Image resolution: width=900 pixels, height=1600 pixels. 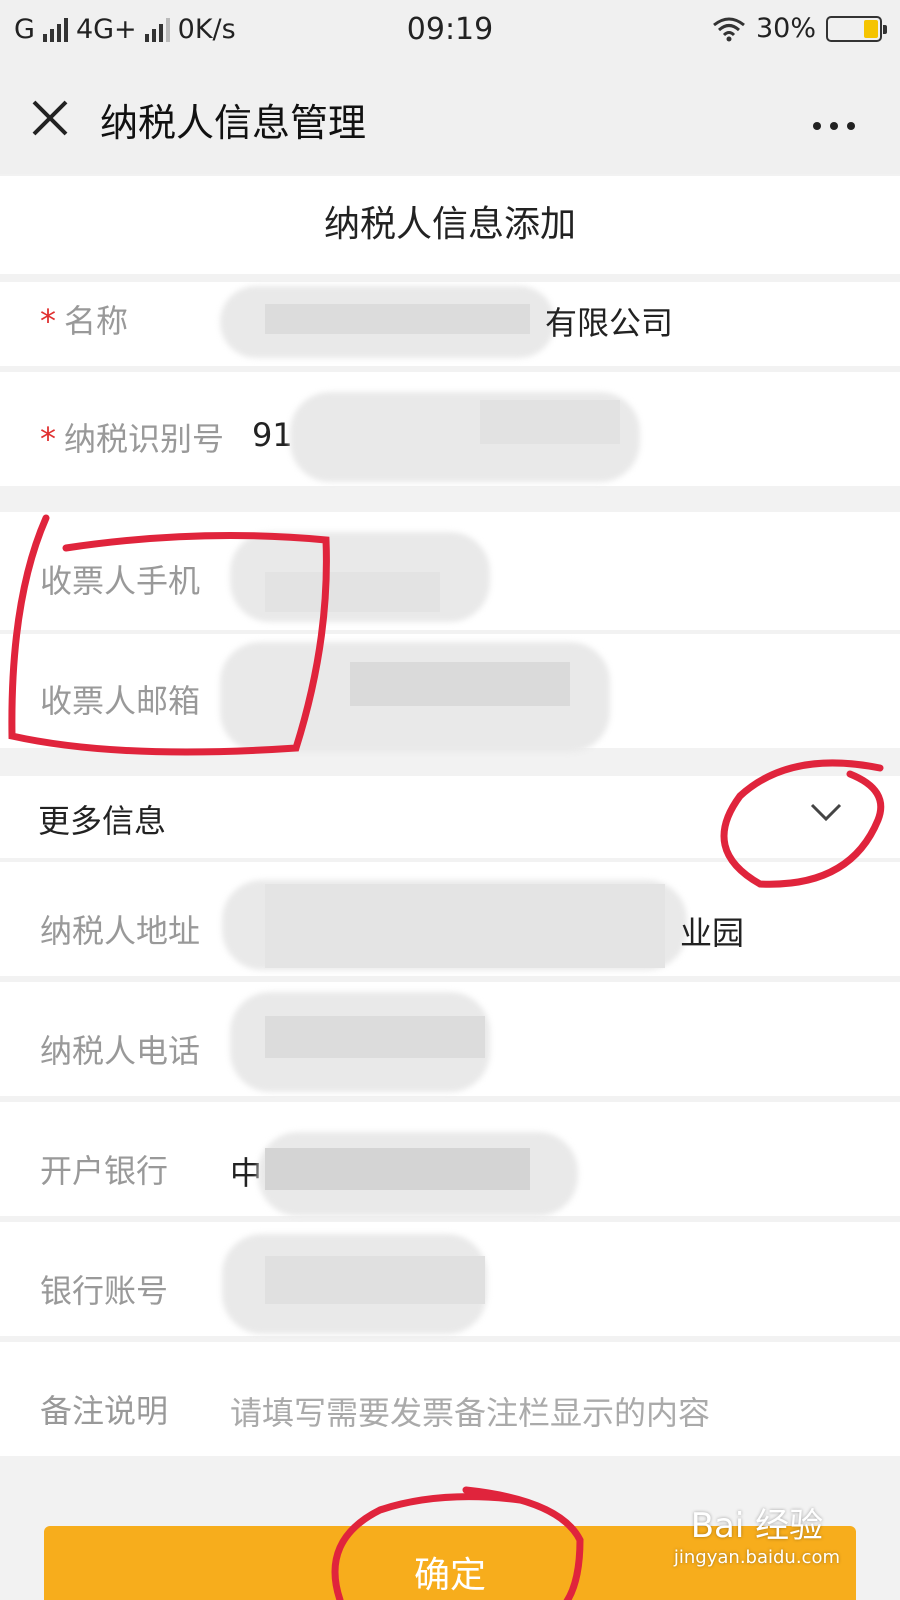 What do you see at coordinates (712, 931) in the screenshot?
I see `address-value: 业园` at bounding box center [712, 931].